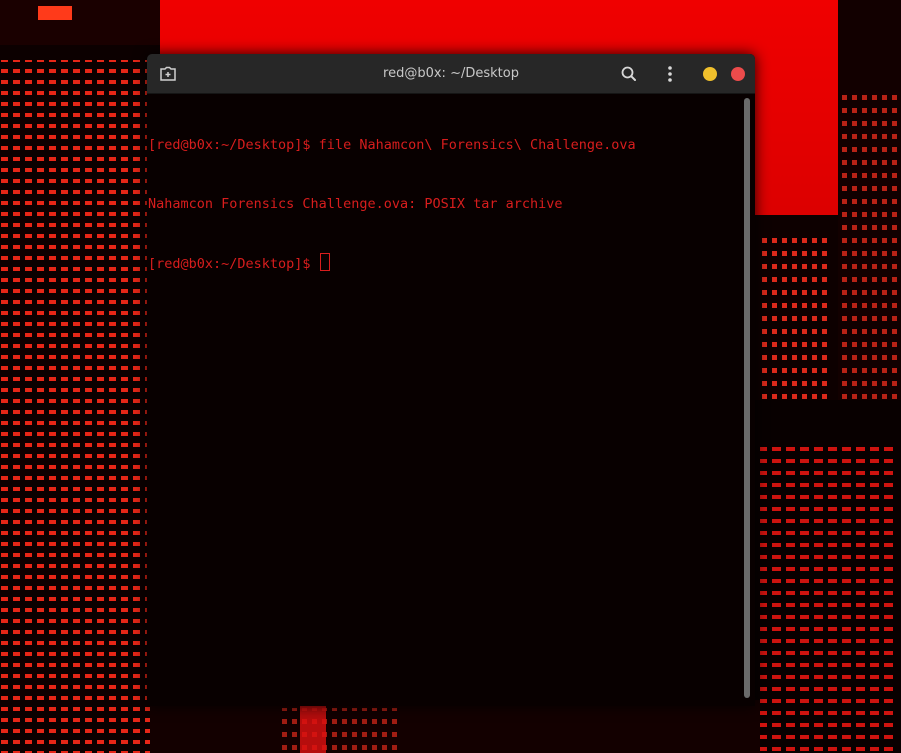 The height and width of the screenshot is (753, 901). Describe the element at coordinates (392, 263) in the screenshot. I see `terminal-prompt-line: [red@b0x:~/Desktop]$` at that location.